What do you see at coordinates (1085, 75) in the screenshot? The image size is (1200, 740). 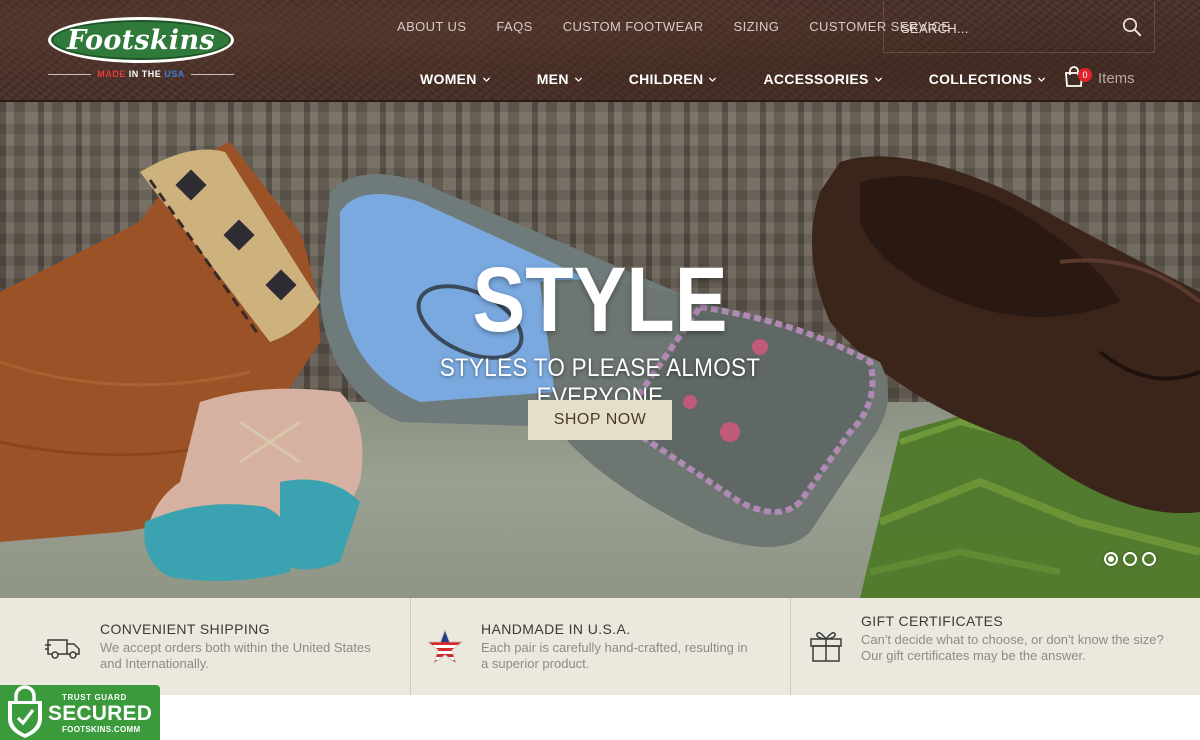 I see `cart-count-badge: 0` at bounding box center [1085, 75].